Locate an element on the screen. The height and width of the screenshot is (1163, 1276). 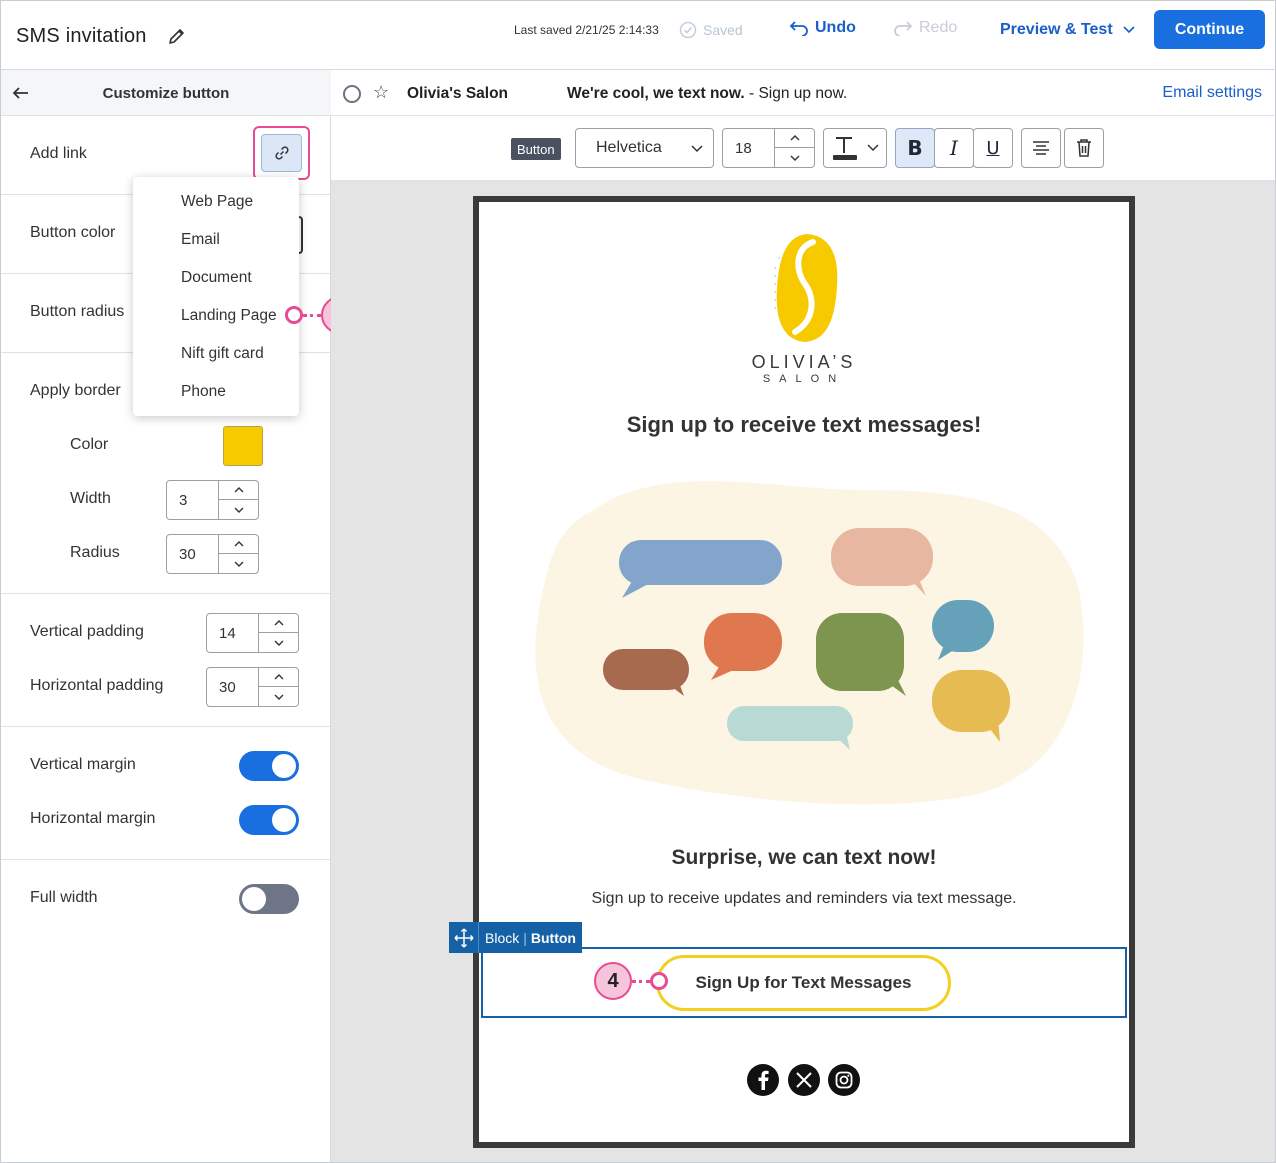
border-color-swatch is located at coordinates (243, 446).